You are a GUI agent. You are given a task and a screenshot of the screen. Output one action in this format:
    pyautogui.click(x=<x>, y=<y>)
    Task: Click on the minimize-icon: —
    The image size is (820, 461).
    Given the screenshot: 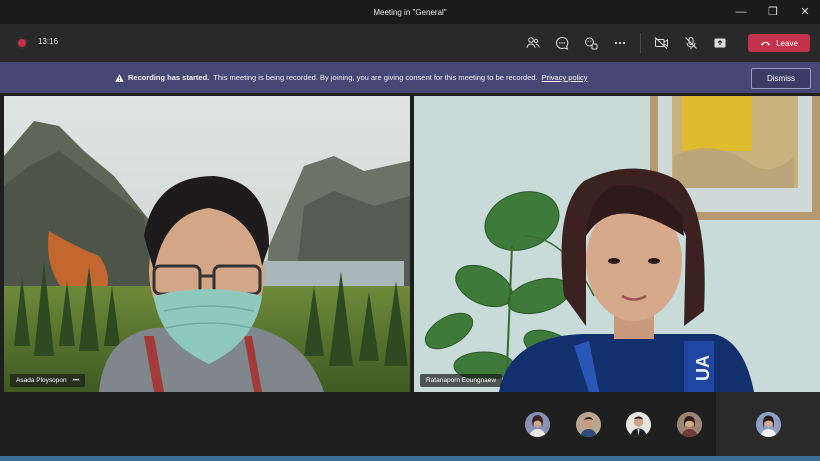 What is the action you would take?
    pyautogui.click(x=741, y=12)
    